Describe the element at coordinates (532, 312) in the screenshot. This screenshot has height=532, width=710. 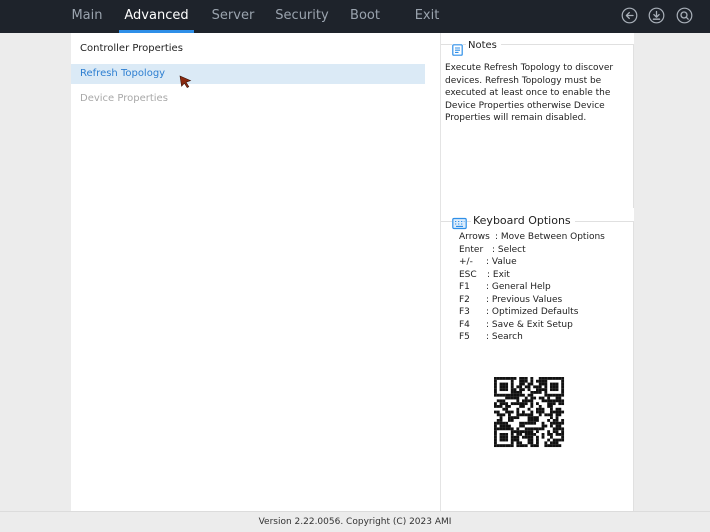
I see `key-description: : Optimized Defaults` at that location.